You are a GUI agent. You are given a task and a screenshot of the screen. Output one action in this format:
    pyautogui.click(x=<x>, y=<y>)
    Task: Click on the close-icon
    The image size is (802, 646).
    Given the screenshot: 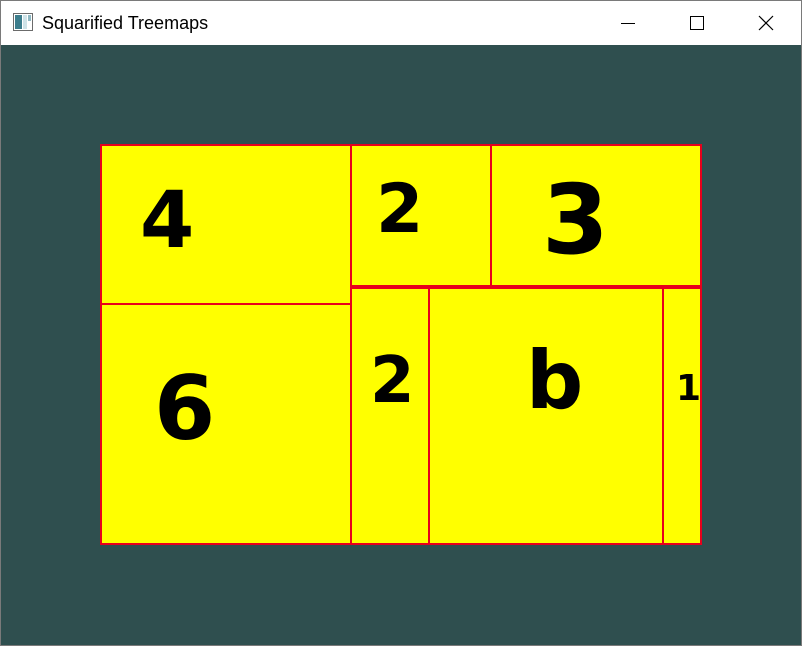 What is the action you would take?
    pyautogui.click(x=766, y=23)
    